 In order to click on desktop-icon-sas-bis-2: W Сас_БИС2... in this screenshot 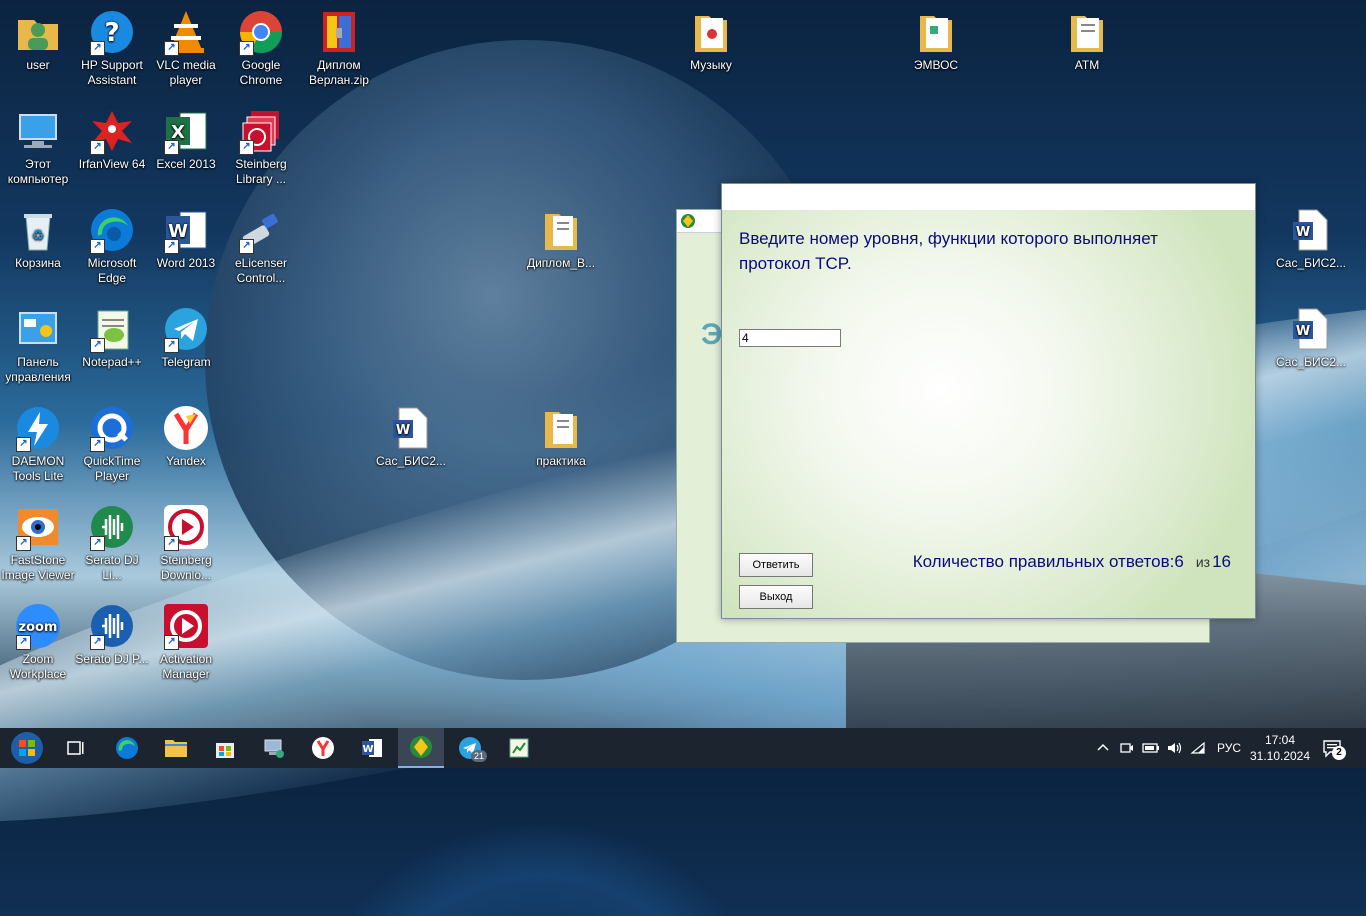, I will do `click(1311, 337)`.